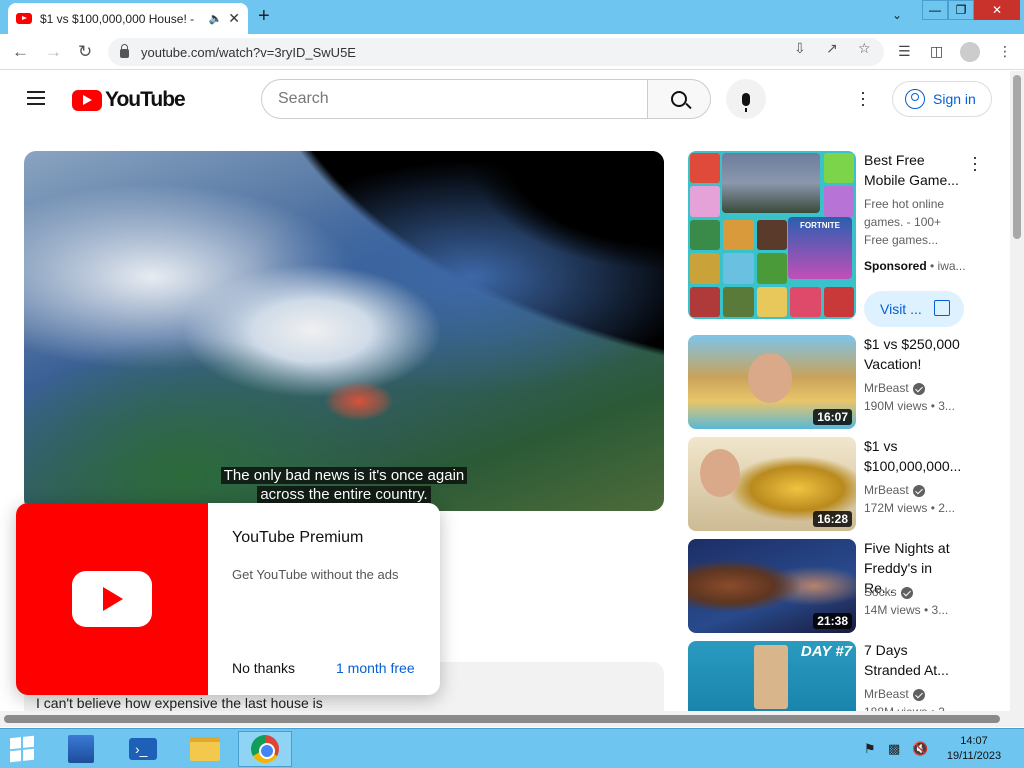  What do you see at coordinates (800, 48) in the screenshot?
I see `install-app-icon: ⇩` at bounding box center [800, 48].